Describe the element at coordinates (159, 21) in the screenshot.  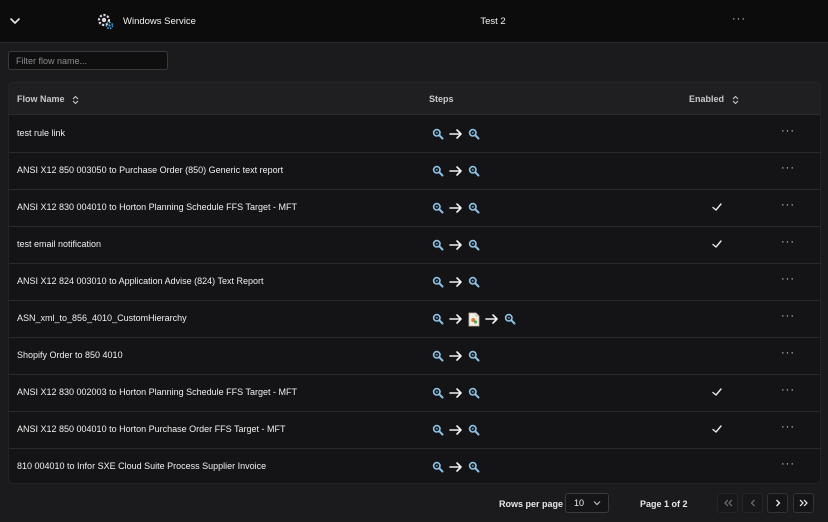
I see `service-name: Windows Service` at that location.